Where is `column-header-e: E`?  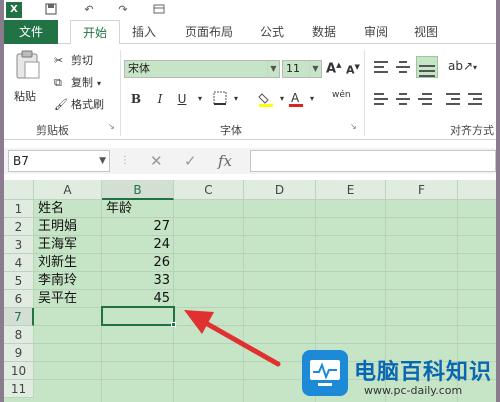
column-header-e: E is located at coordinates (351, 190).